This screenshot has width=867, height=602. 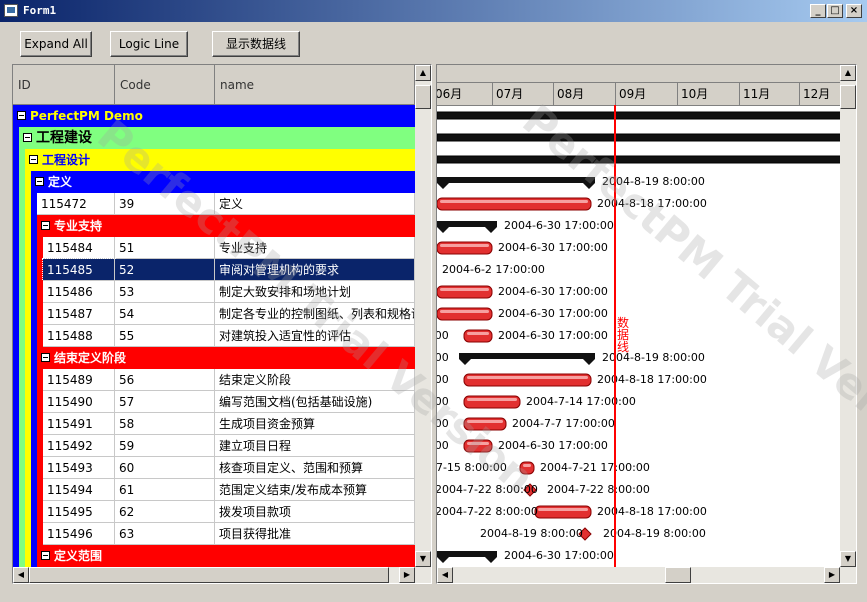 I want to click on group-row: 定义, so click(x=214, y=182).